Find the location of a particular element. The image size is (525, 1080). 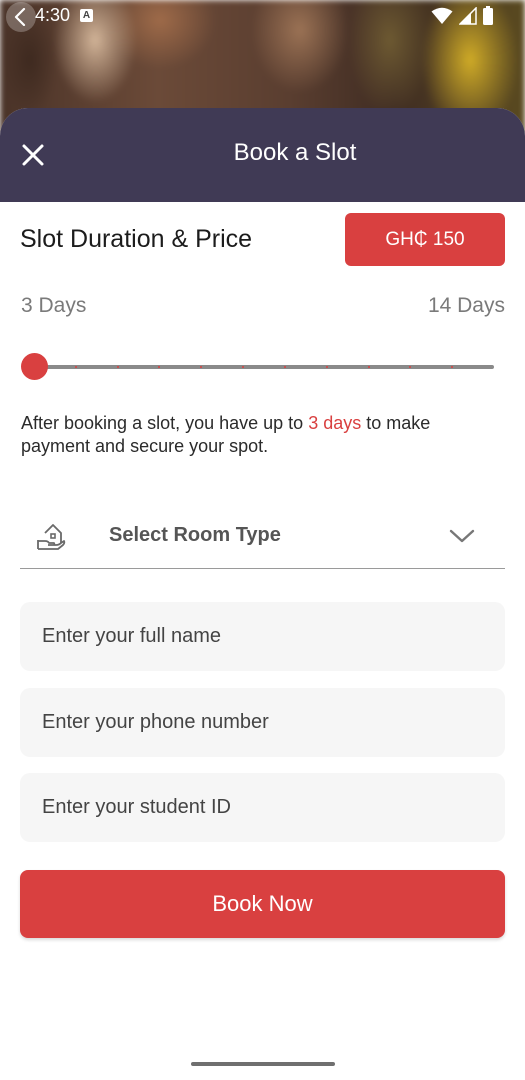

home-indicator is located at coordinates (263, 1064).